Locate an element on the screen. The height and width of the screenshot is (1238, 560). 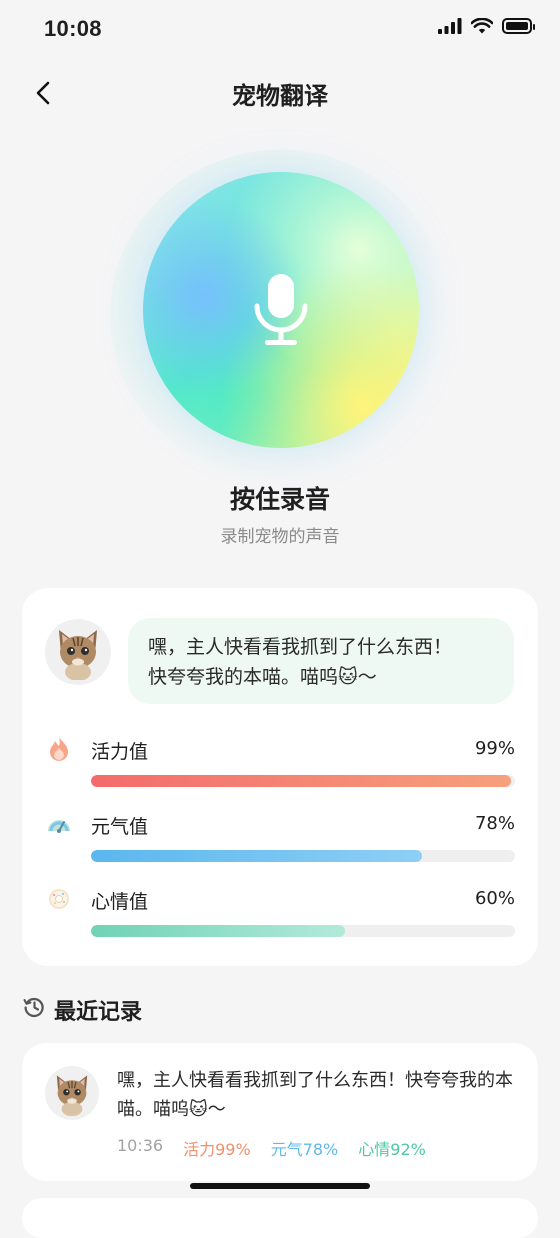
status-time: 10:08 is located at coordinates (73, 28).